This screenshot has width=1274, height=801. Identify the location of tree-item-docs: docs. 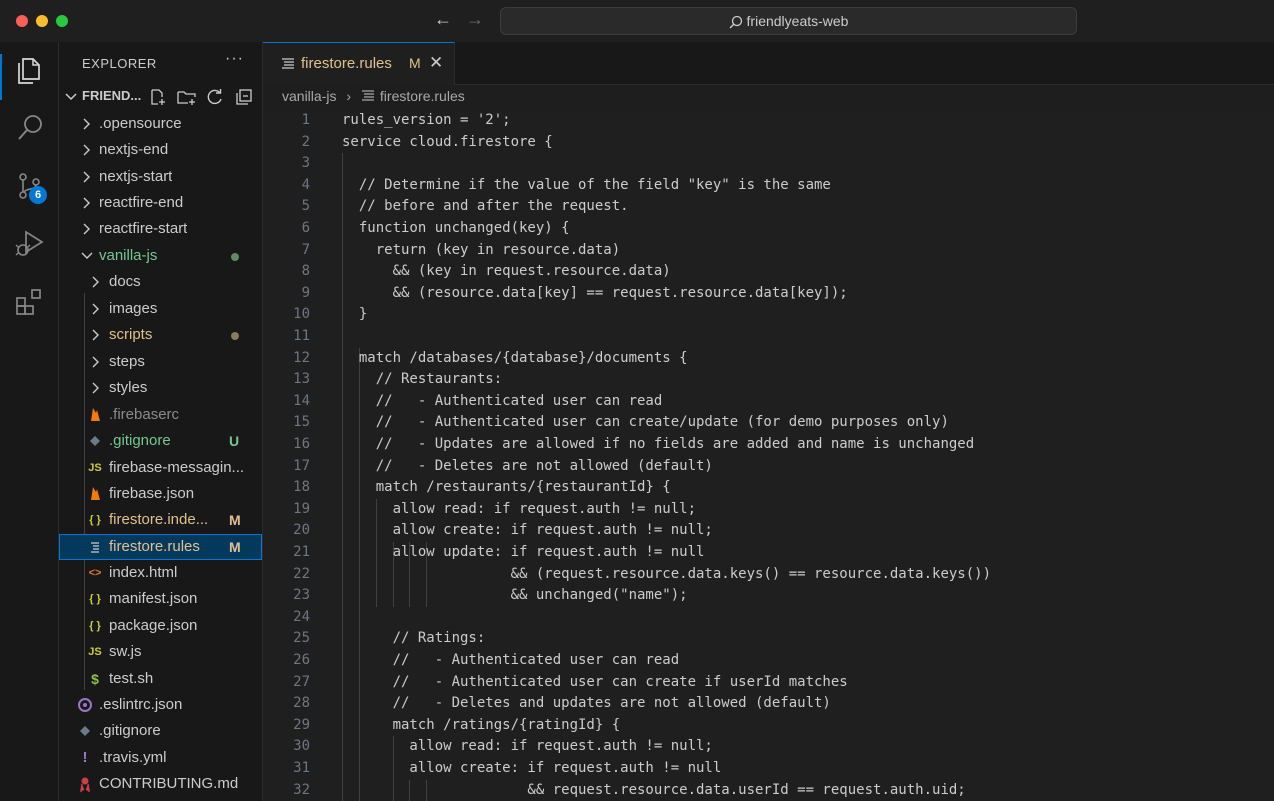
(160, 282).